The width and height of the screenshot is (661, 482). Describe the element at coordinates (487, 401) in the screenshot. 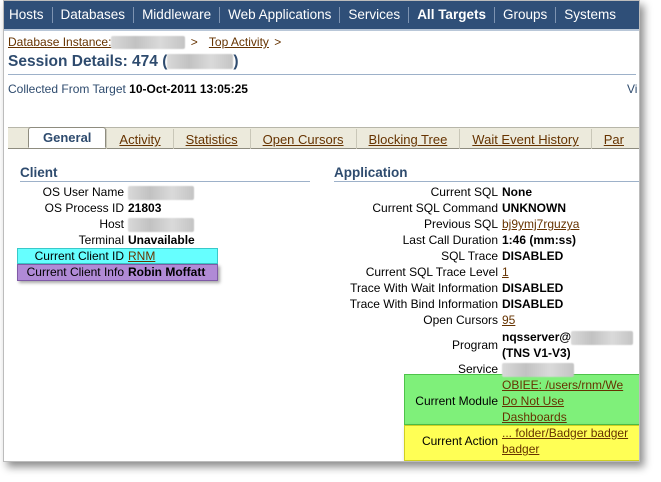

I see `row-module-line-2: Do Not Use` at that location.